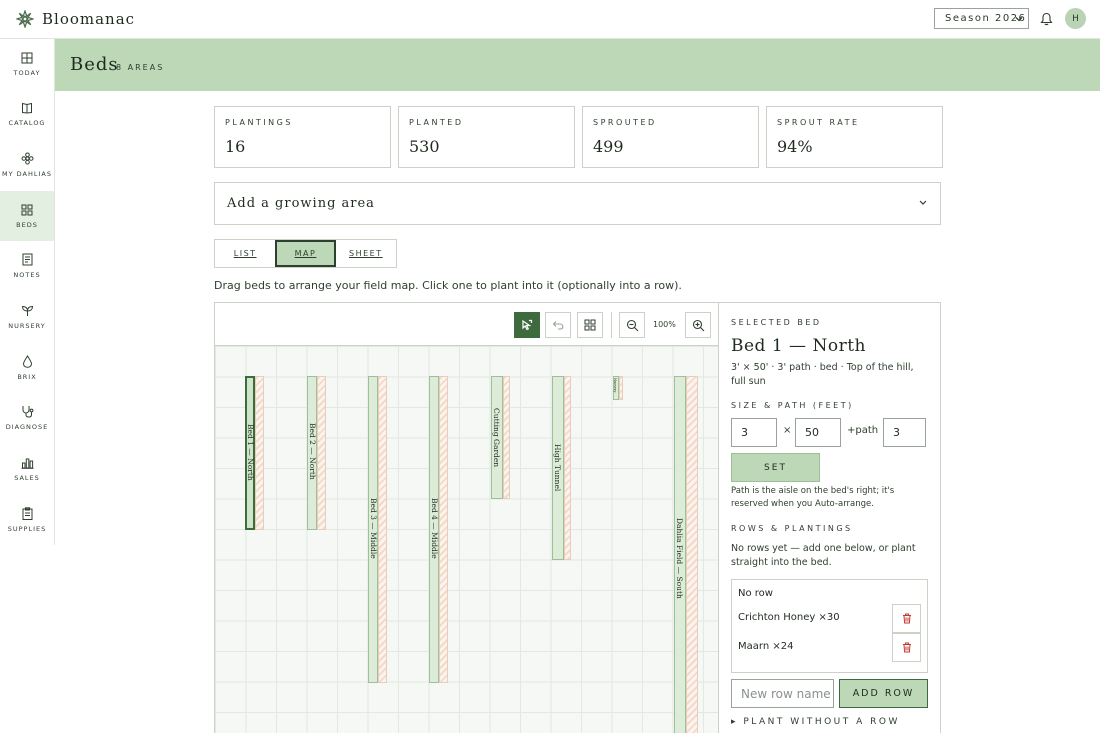 The height and width of the screenshot is (733, 1100). I want to click on tab-list: LIST, so click(245, 253).